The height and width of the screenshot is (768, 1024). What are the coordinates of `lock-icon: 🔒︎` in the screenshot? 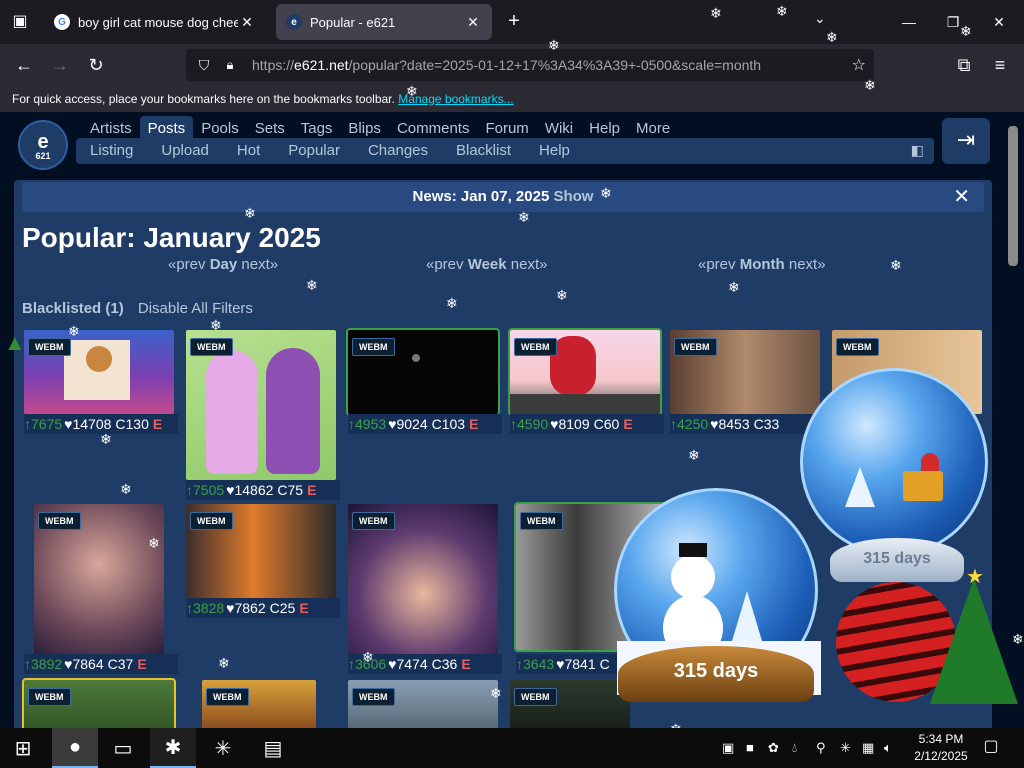 It's located at (230, 65).